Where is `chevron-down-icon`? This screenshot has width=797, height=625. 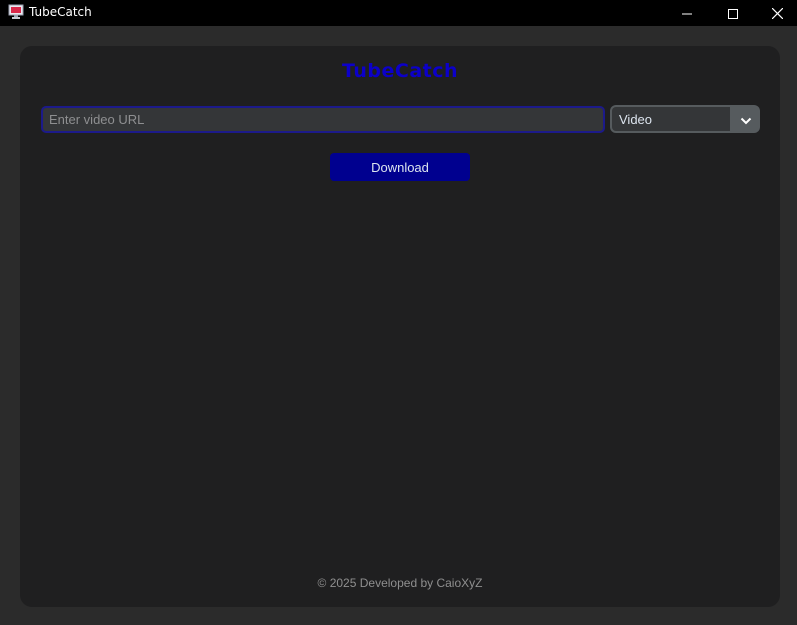 chevron-down-icon is located at coordinates (746, 119).